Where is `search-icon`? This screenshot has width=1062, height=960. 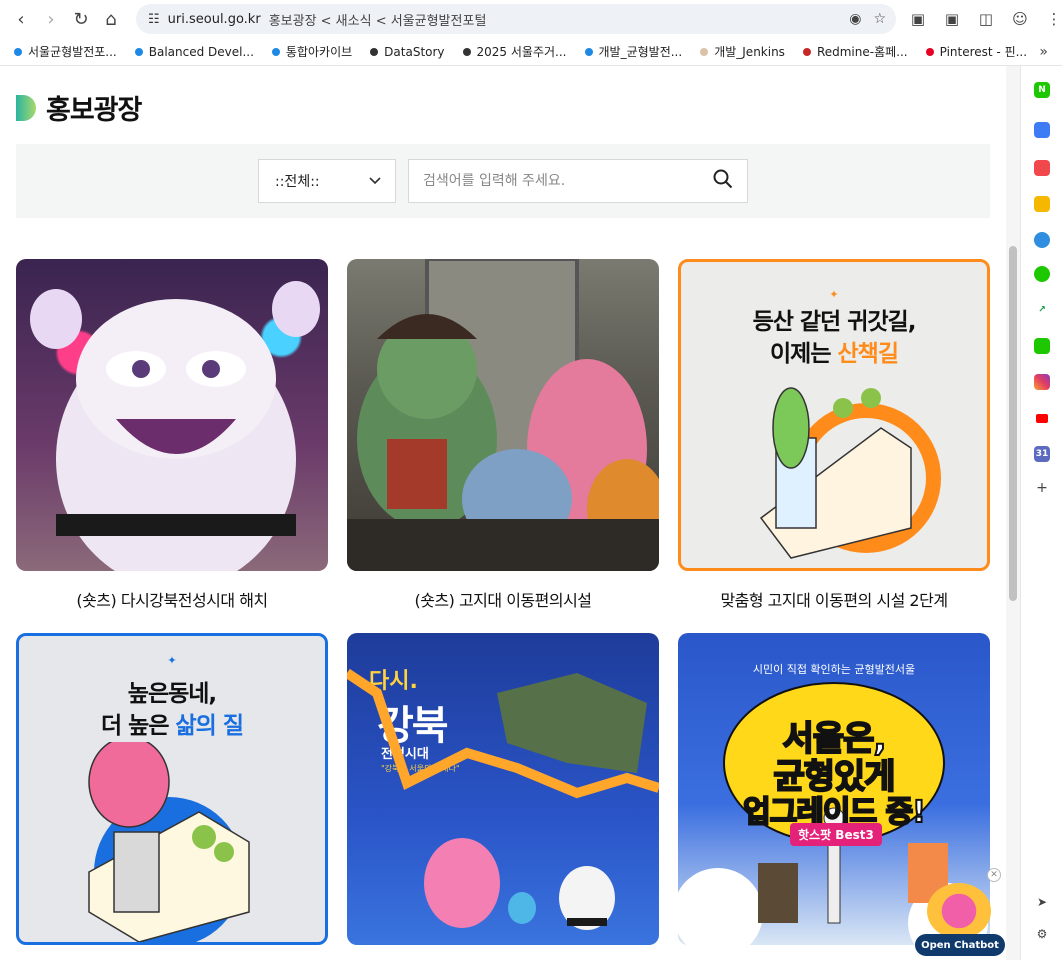 search-icon is located at coordinates (723, 181).